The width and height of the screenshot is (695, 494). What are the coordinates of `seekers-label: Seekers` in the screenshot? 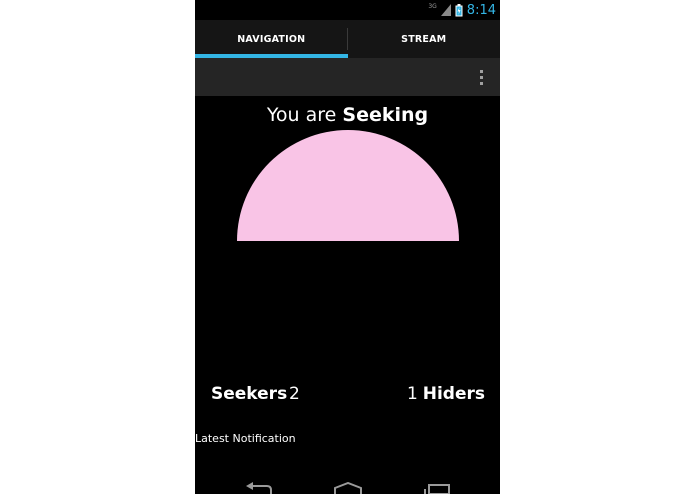 It's located at (249, 394).